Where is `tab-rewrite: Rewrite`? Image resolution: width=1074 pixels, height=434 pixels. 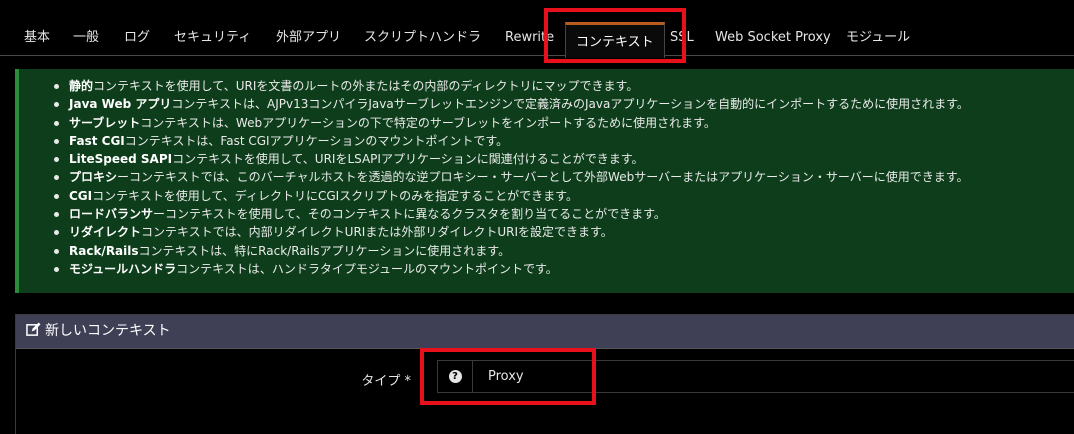 tab-rewrite: Rewrite is located at coordinates (529, 38).